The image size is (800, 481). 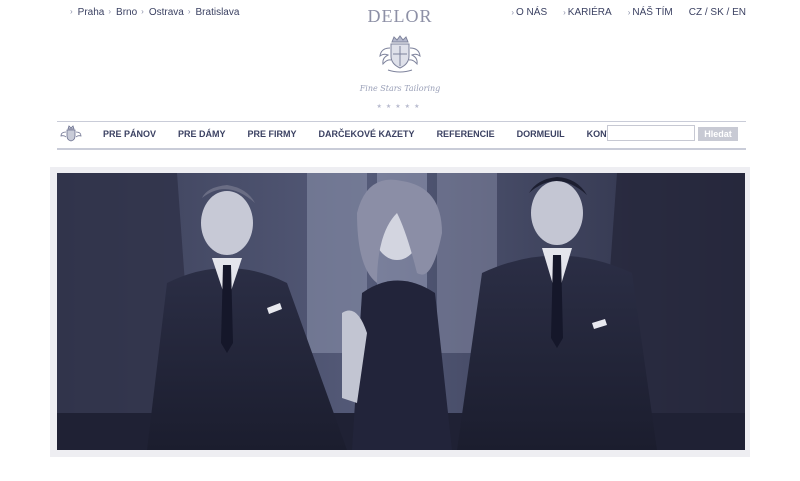 I want to click on nav-item-darcekove-kazety: DARČEKOVÉ KAZETY, so click(x=367, y=134).